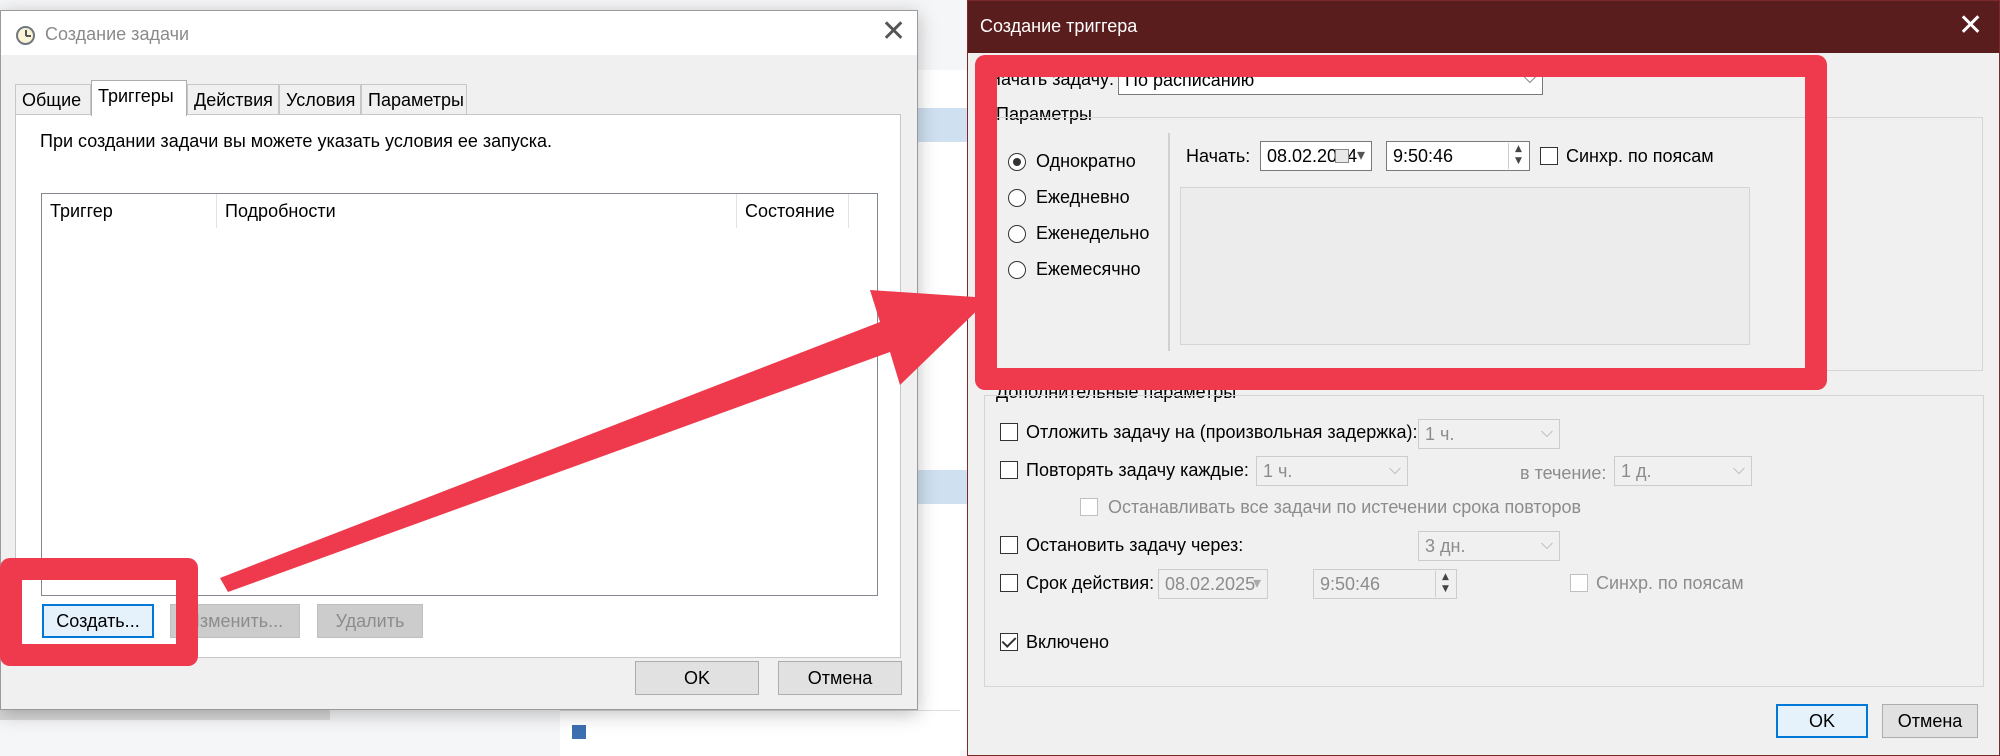 This screenshot has width=2000, height=756. What do you see at coordinates (1670, 583) in the screenshot?
I see `expire-sync-label: Синхр. по поясам` at bounding box center [1670, 583].